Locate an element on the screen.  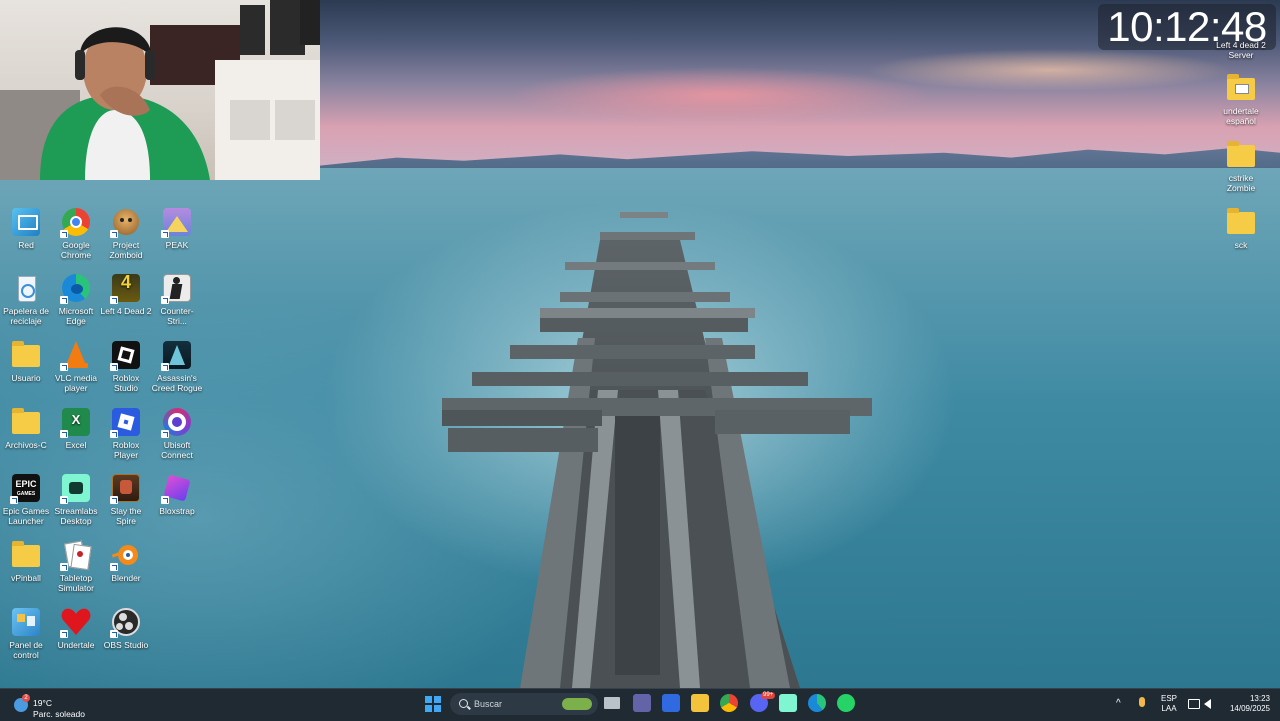
streamlabs-icon is located at coordinates (76, 488).